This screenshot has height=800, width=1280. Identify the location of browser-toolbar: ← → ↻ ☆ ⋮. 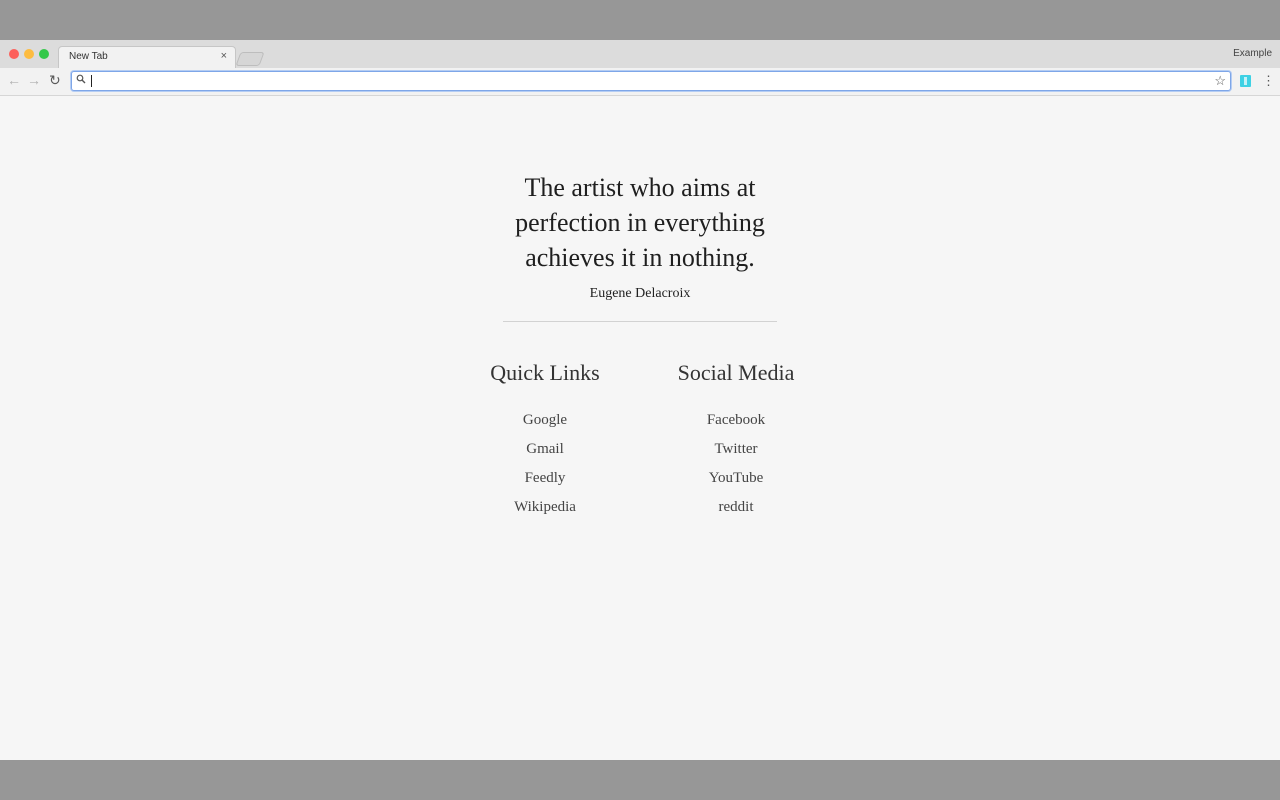
(640, 82).